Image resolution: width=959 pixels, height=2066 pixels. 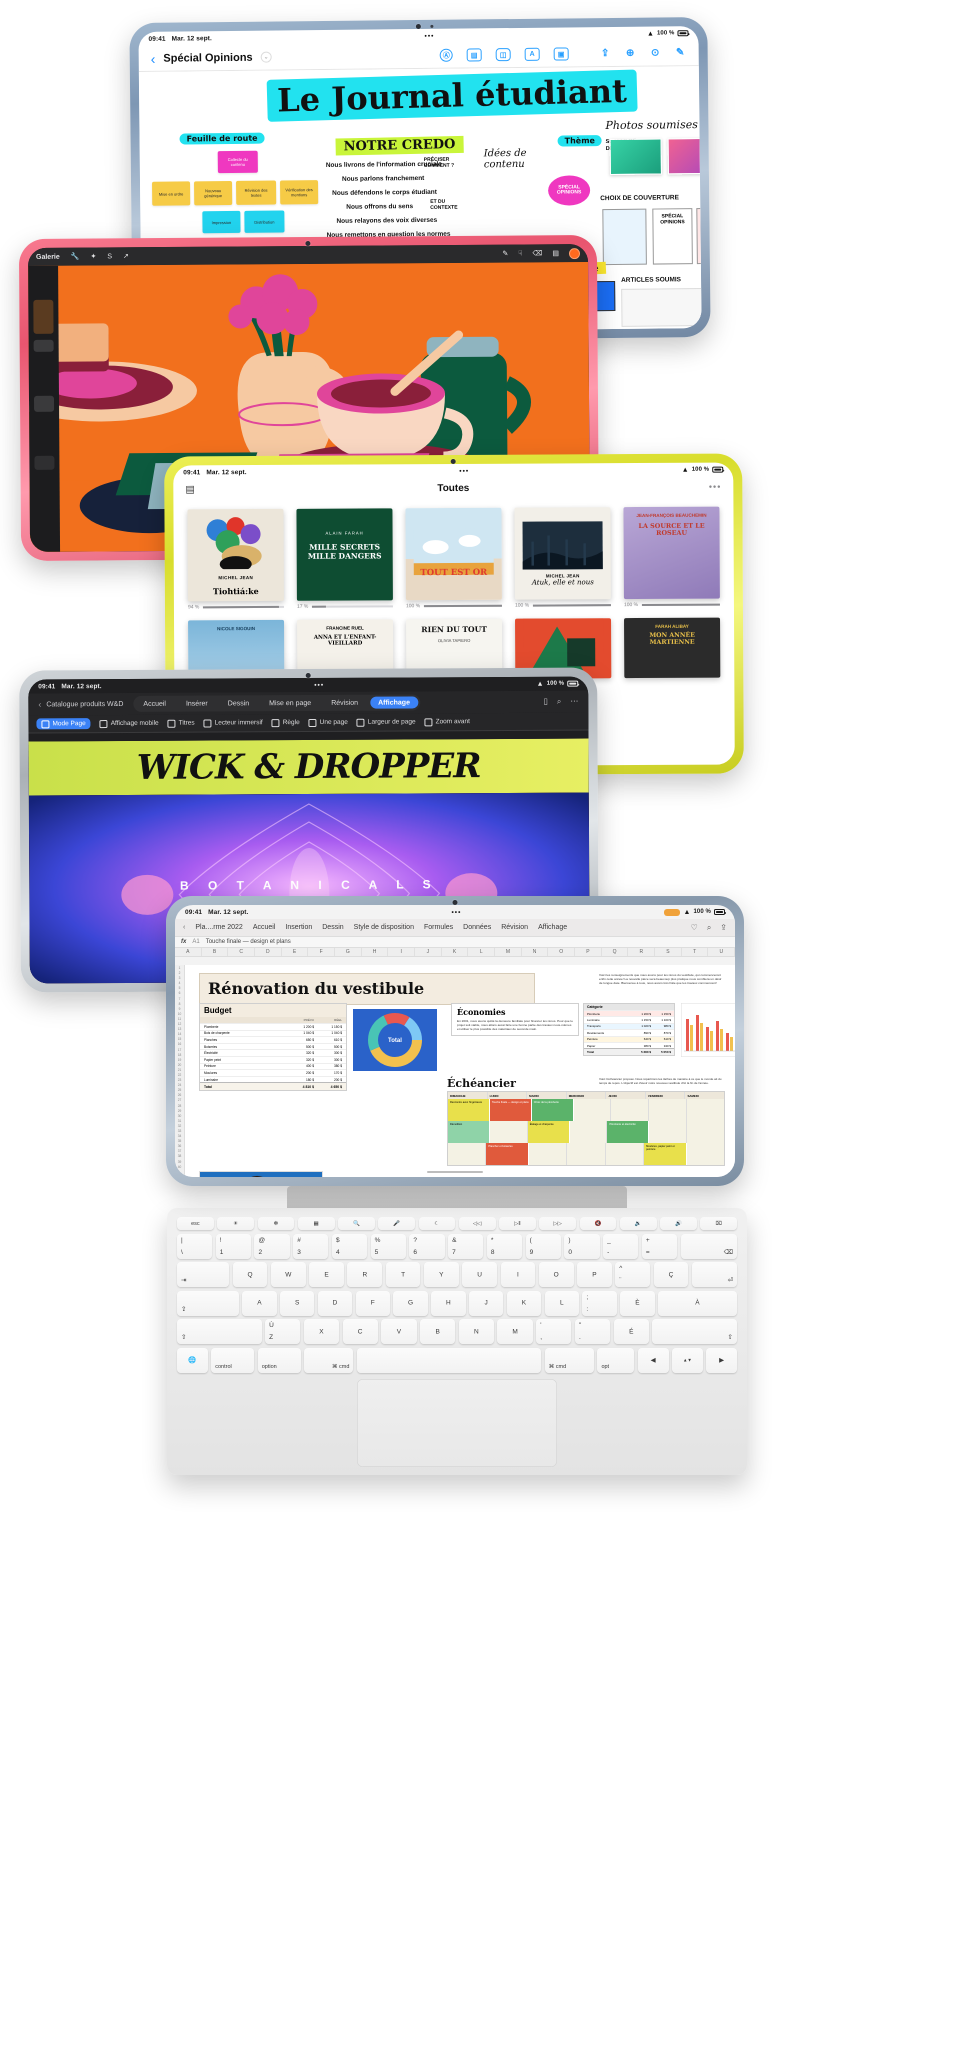 What do you see at coordinates (543, 1246) in the screenshot?
I see `key-9: (9` at bounding box center [543, 1246].